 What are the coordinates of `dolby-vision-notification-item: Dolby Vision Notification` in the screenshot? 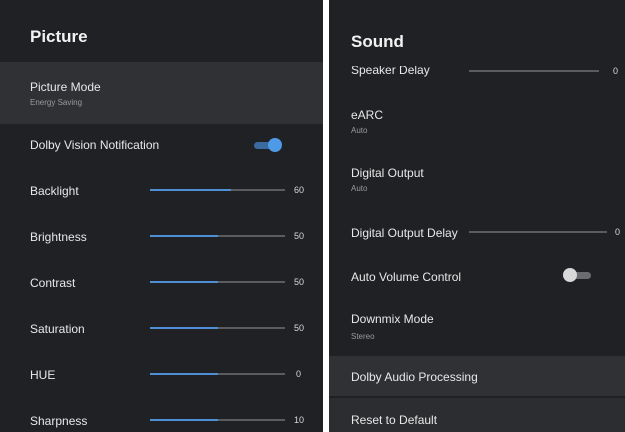 It's located at (161, 146).